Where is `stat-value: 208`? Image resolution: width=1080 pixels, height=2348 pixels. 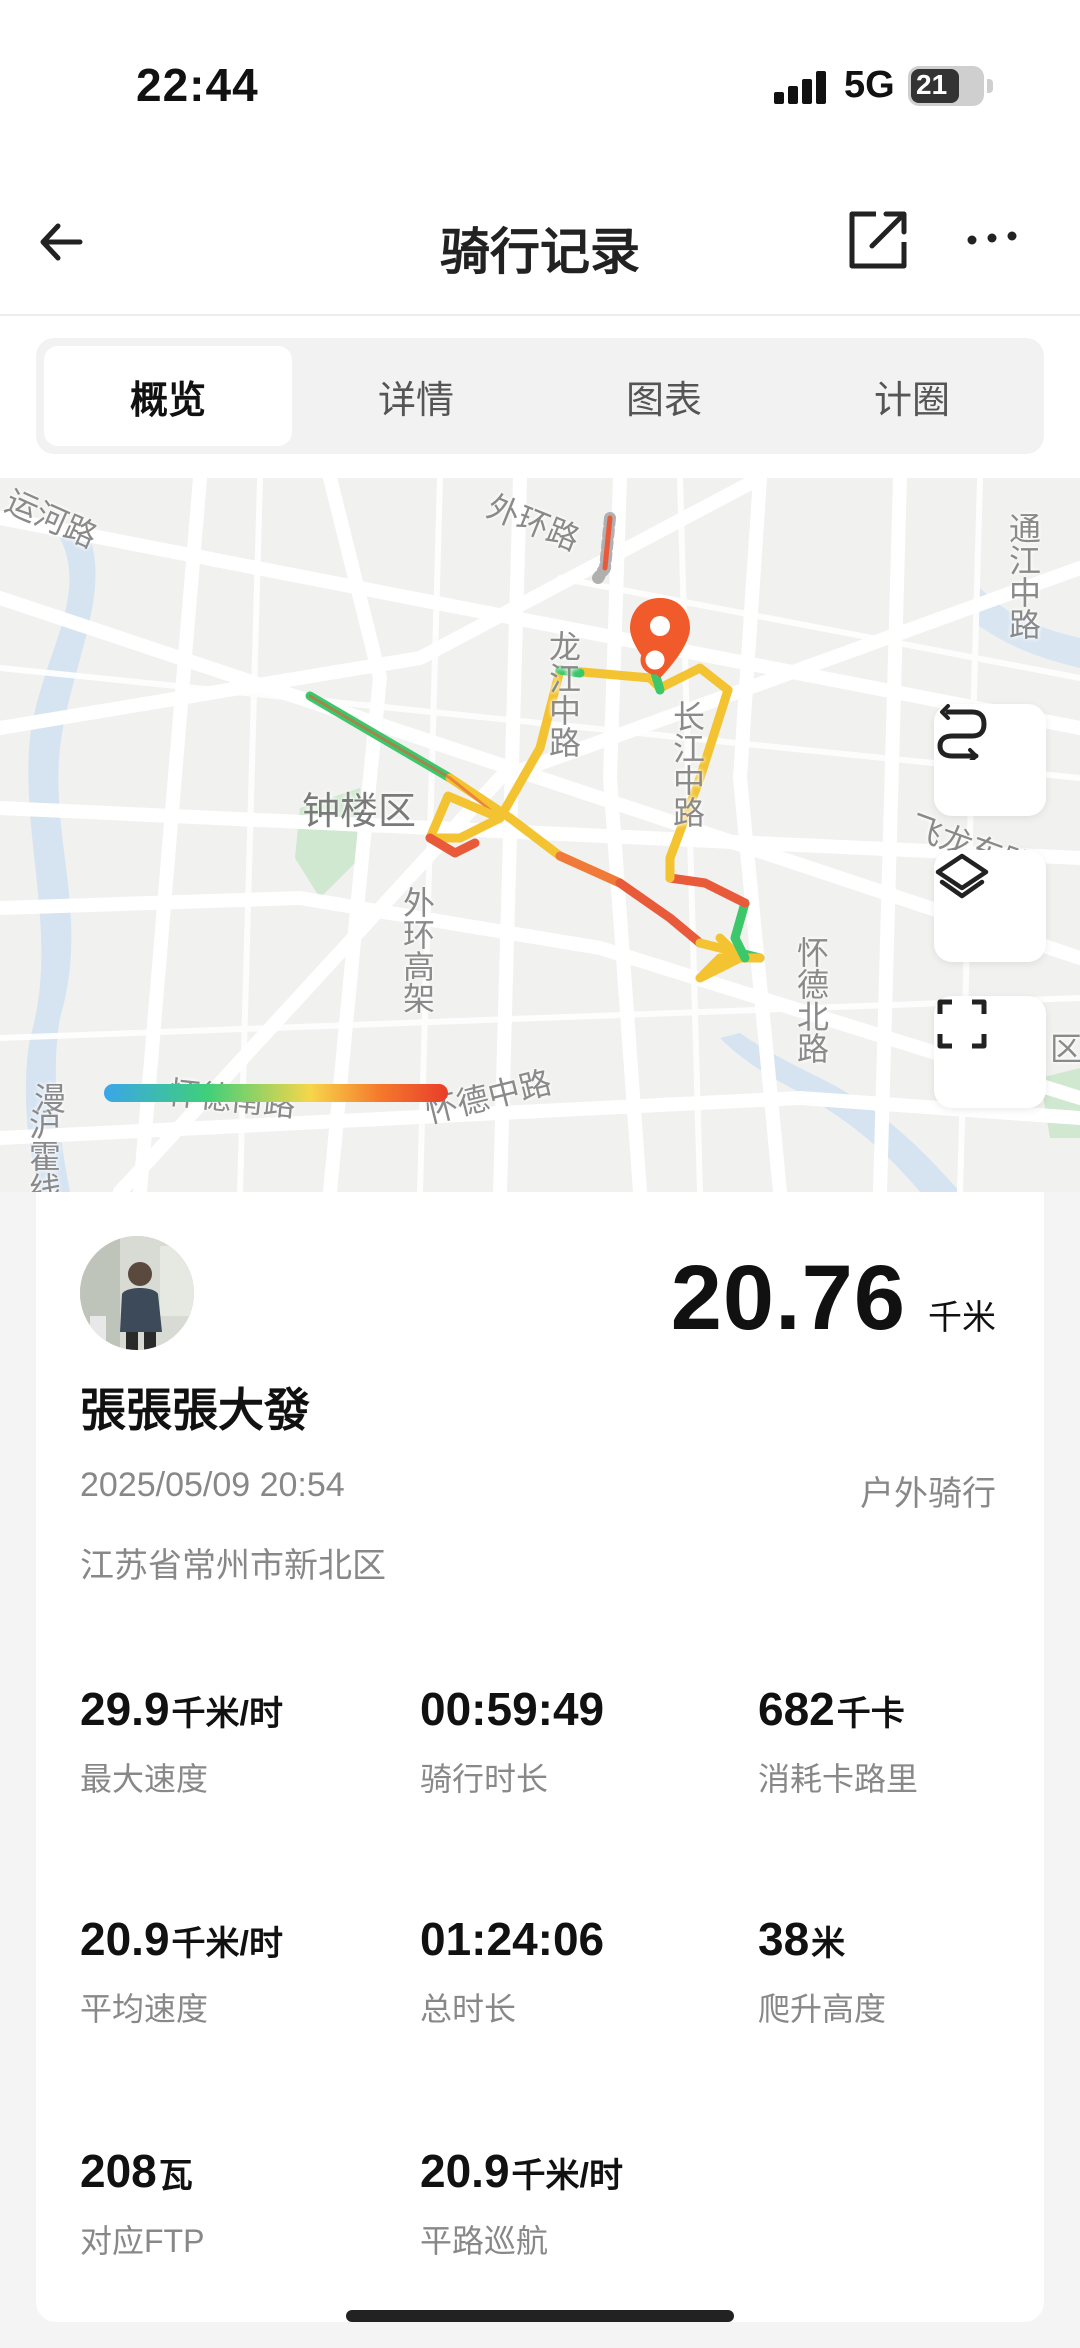
stat-value: 208 is located at coordinates (118, 2171).